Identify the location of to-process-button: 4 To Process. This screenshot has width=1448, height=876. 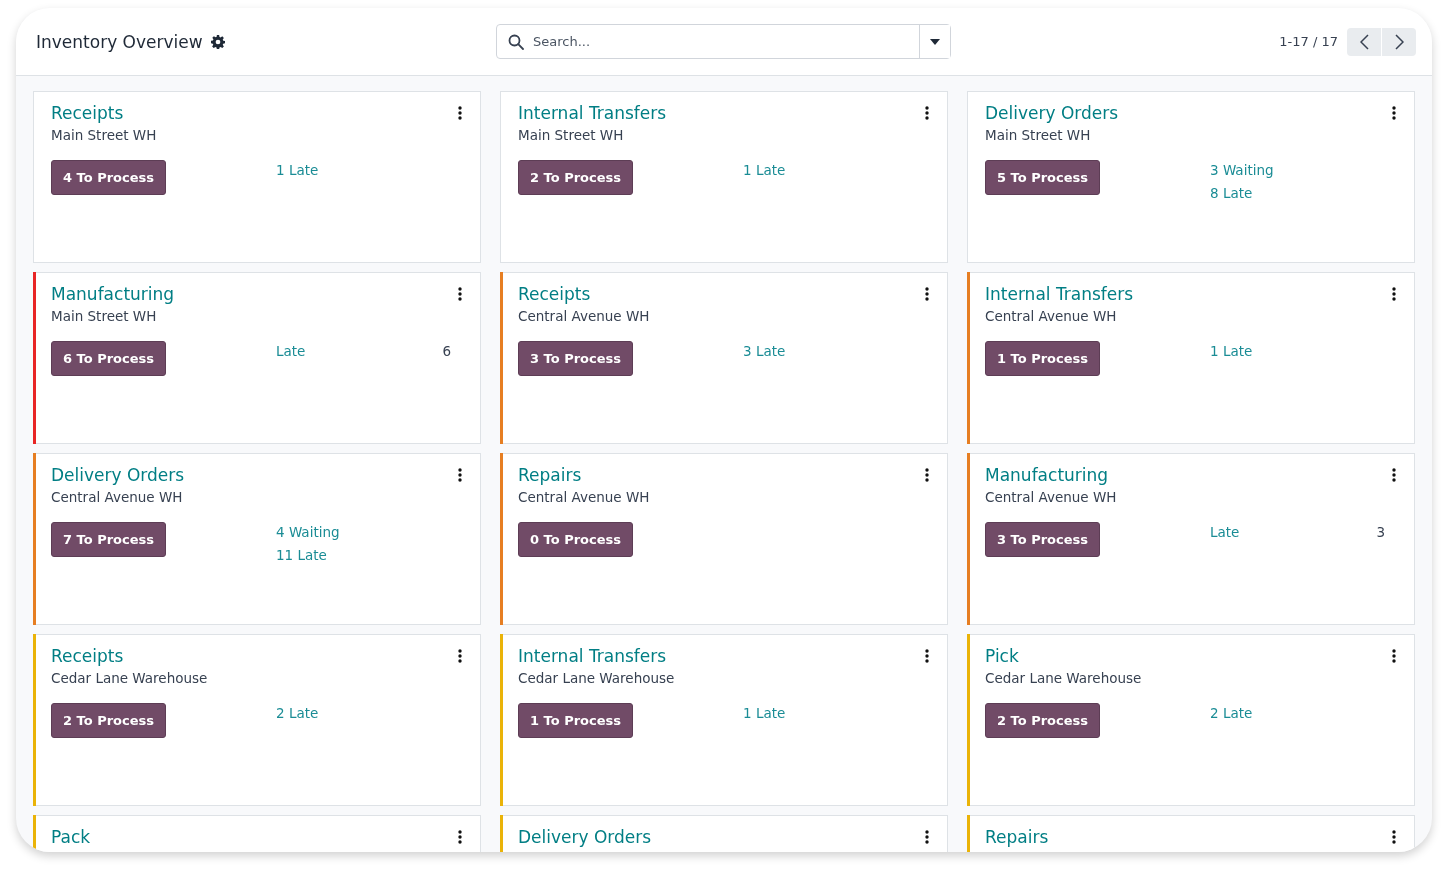
(109, 177).